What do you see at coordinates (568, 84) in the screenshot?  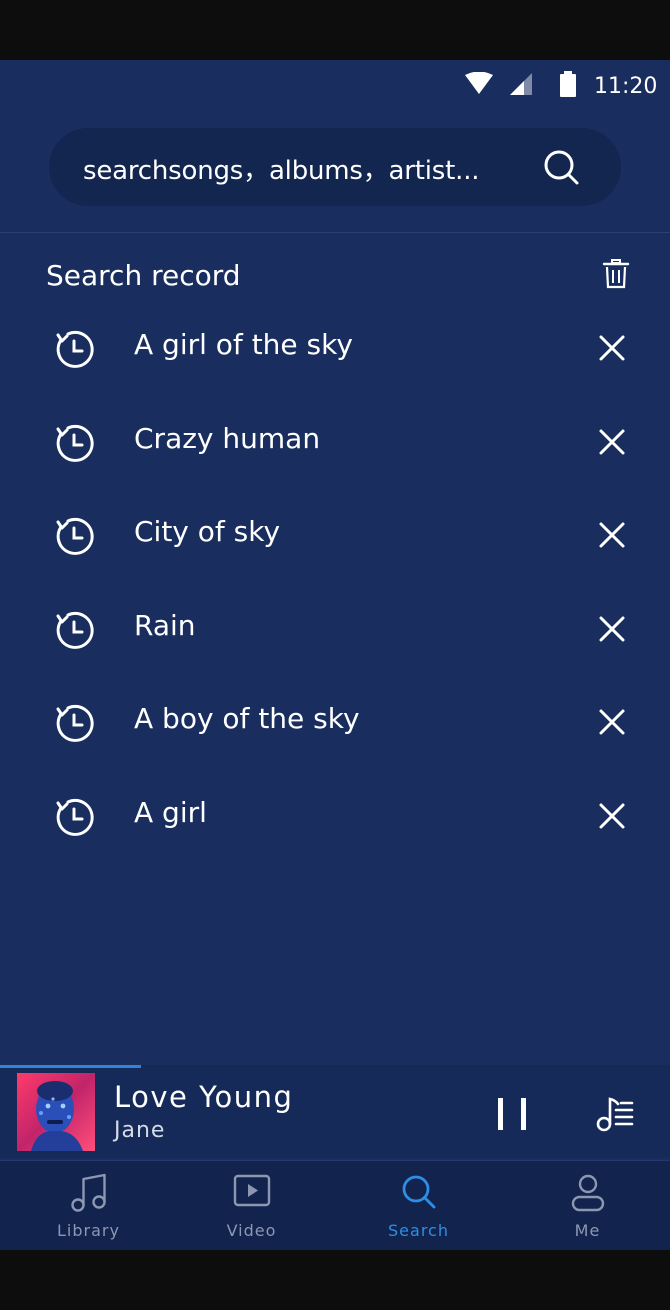 I see `battery-icon` at bounding box center [568, 84].